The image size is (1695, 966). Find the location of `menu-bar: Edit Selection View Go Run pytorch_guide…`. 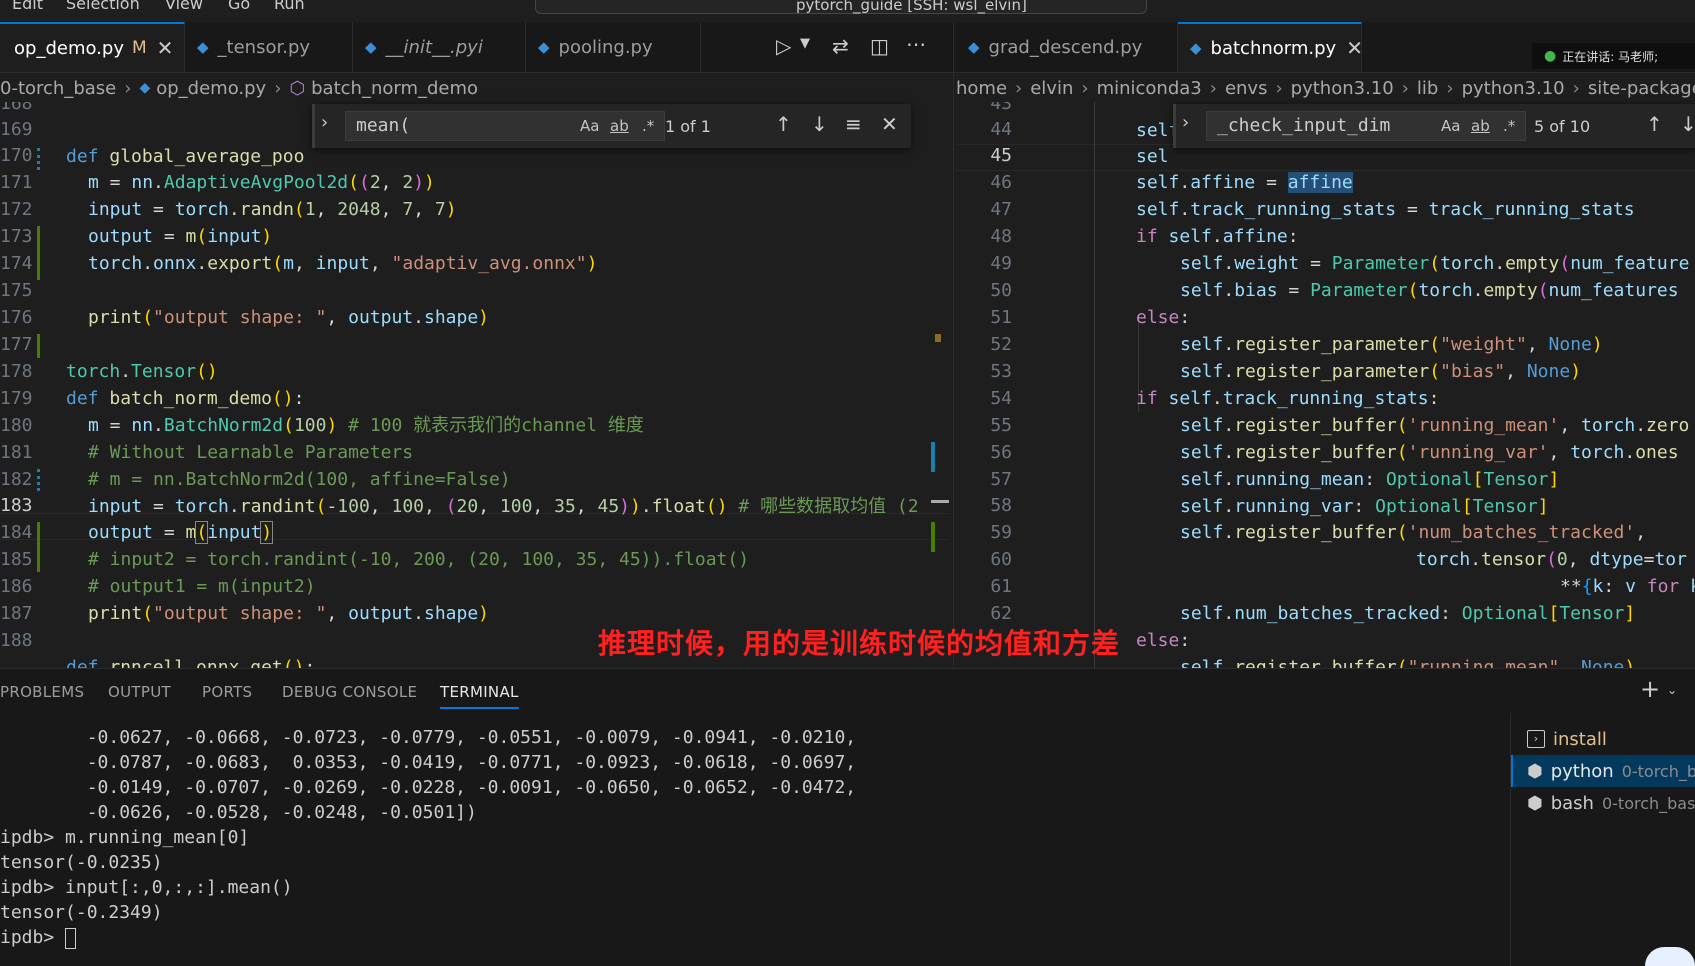

menu-bar: Edit Selection View Go Run pytorch_guide… is located at coordinates (847, 7).